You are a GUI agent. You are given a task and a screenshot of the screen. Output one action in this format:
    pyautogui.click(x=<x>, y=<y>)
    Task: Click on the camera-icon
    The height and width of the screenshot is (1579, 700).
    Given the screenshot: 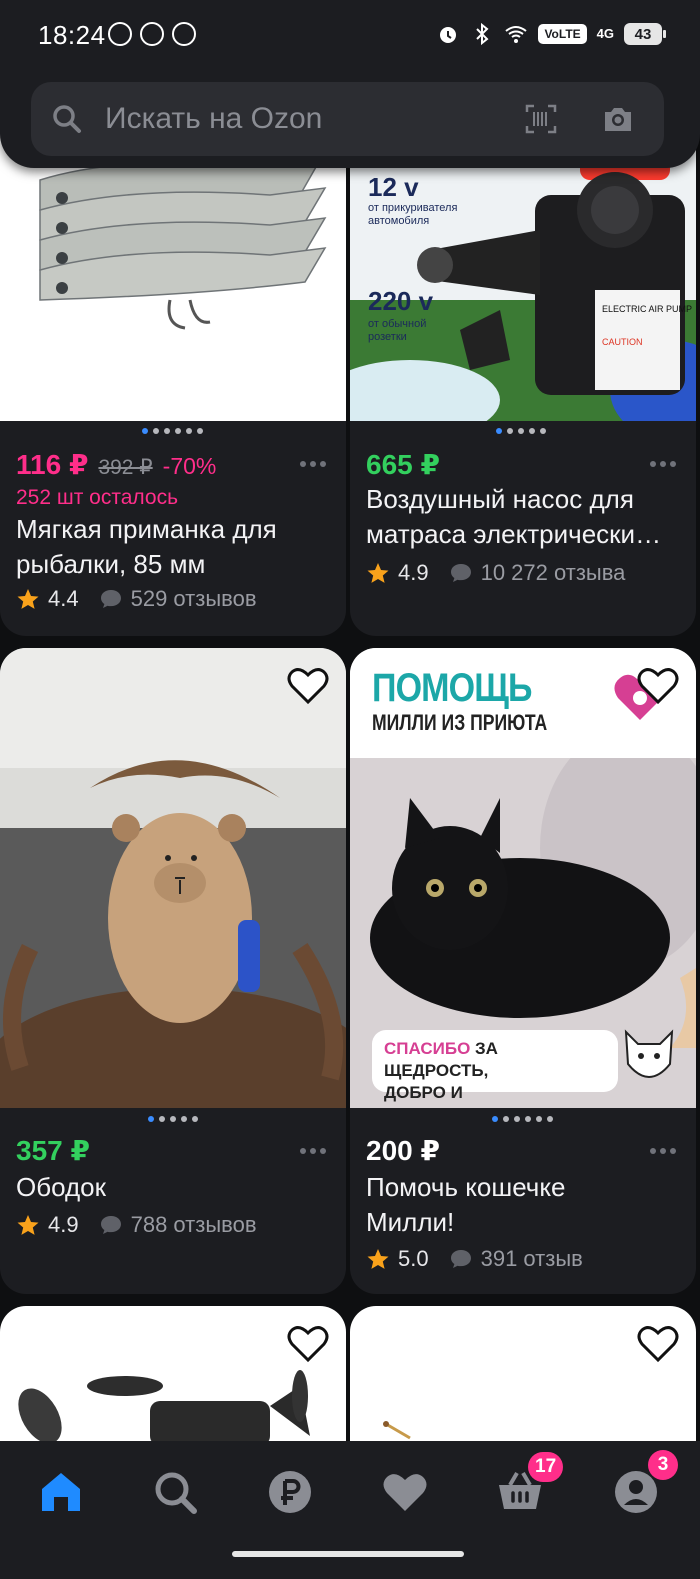 What is the action you would take?
    pyautogui.click(x=618, y=119)
    